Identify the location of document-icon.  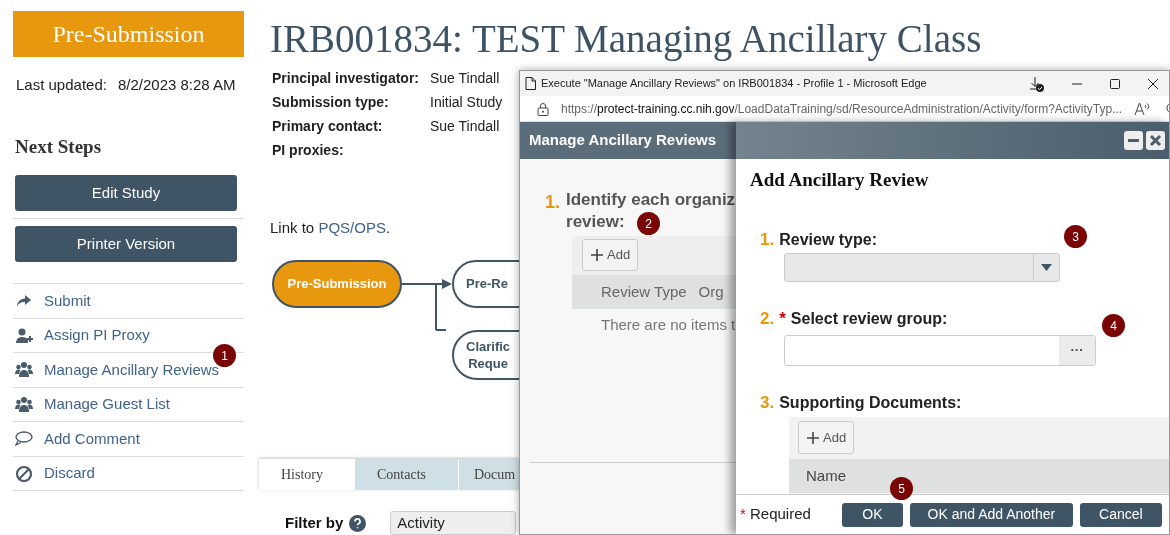
(530, 83).